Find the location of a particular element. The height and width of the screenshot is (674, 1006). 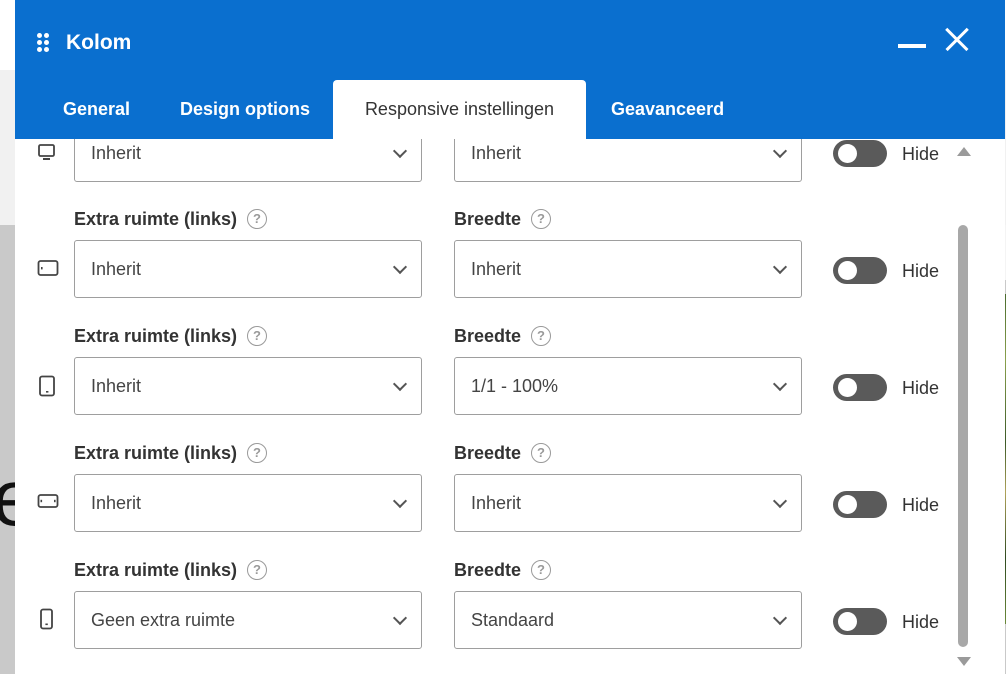

hide-toggle-desktop is located at coordinates (860, 153).